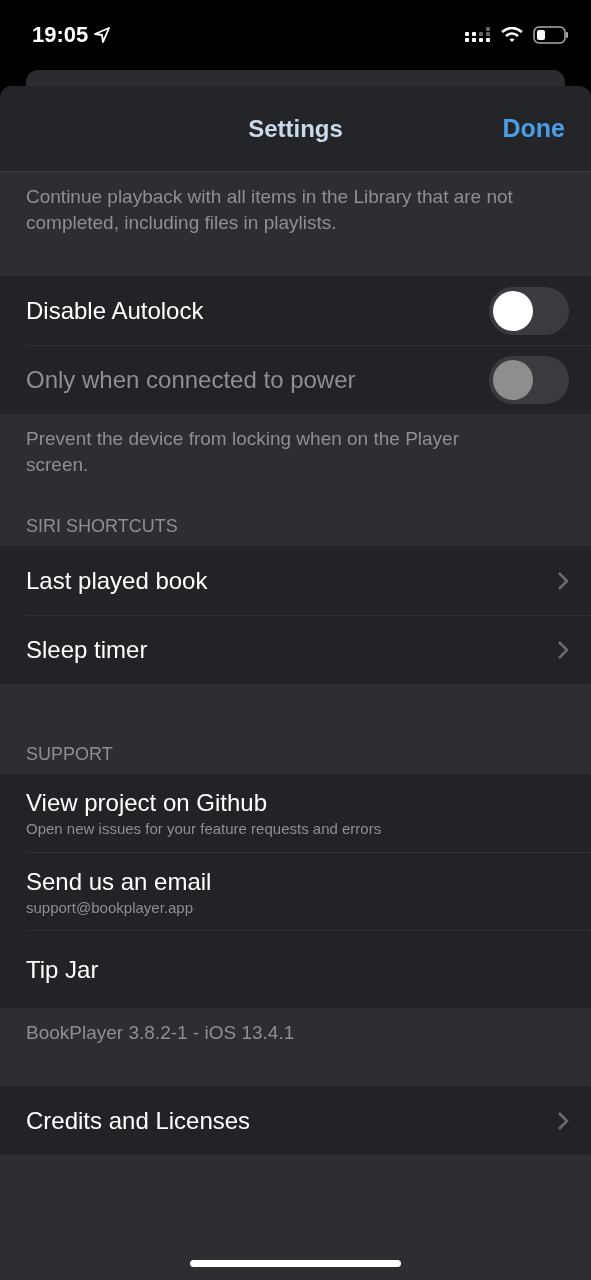 The width and height of the screenshot is (591, 1280). Describe the element at coordinates (246, 457) in the screenshot. I see `section-footer: Prevent the device from locking when on the Player screen.` at that location.